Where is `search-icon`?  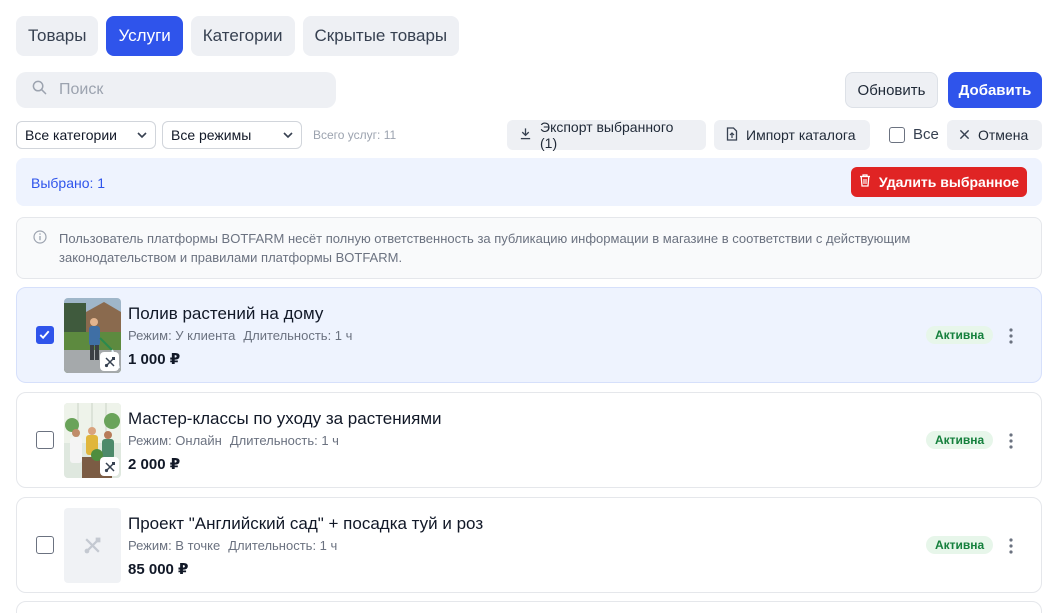
search-icon is located at coordinates (39, 90).